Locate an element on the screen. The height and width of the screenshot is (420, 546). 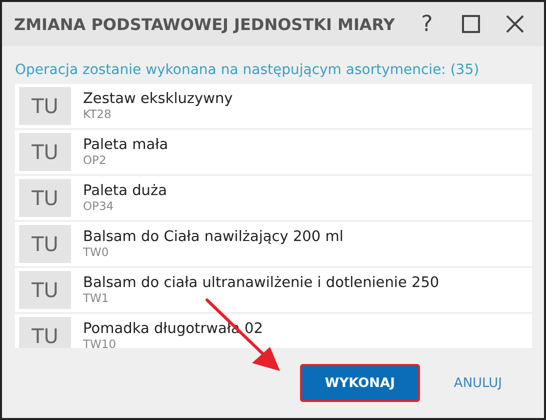
list-item: TU Paleta duża OP34 is located at coordinates (273, 198).